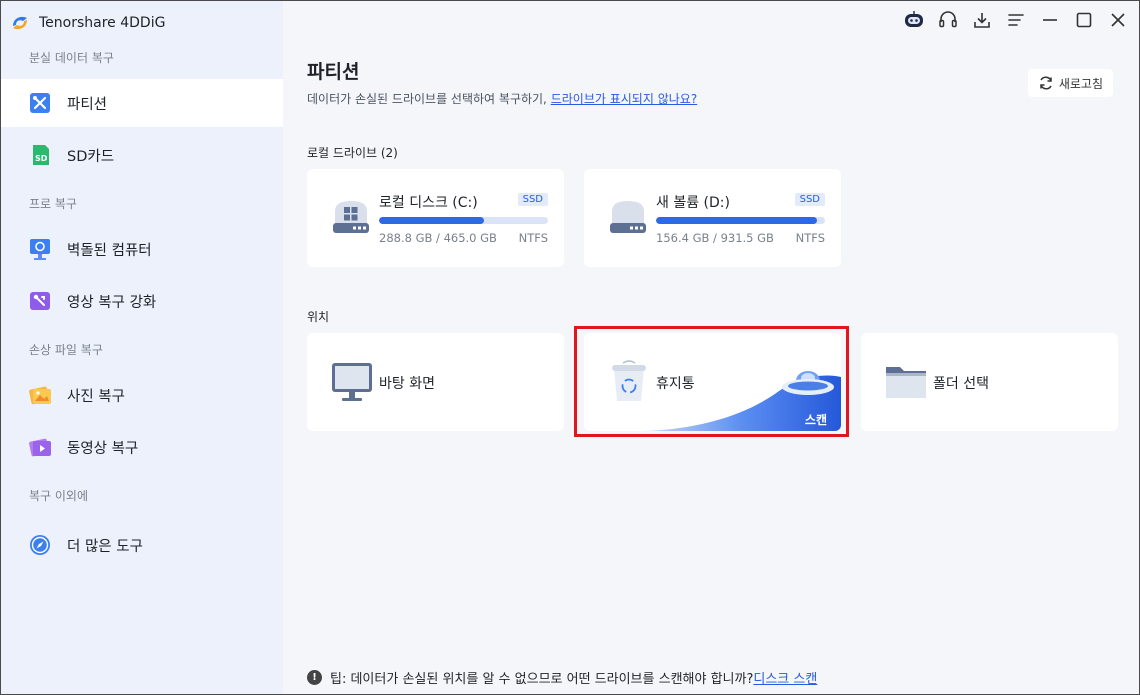  I want to click on sidebar-item-sd-card: SD SD카드, so click(142, 155).